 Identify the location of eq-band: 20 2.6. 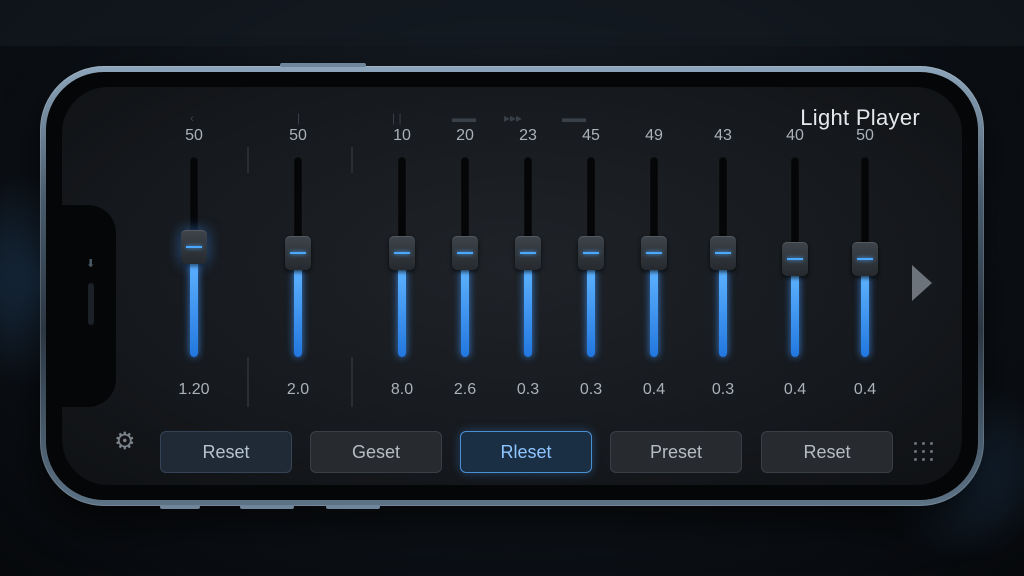
(465, 266).